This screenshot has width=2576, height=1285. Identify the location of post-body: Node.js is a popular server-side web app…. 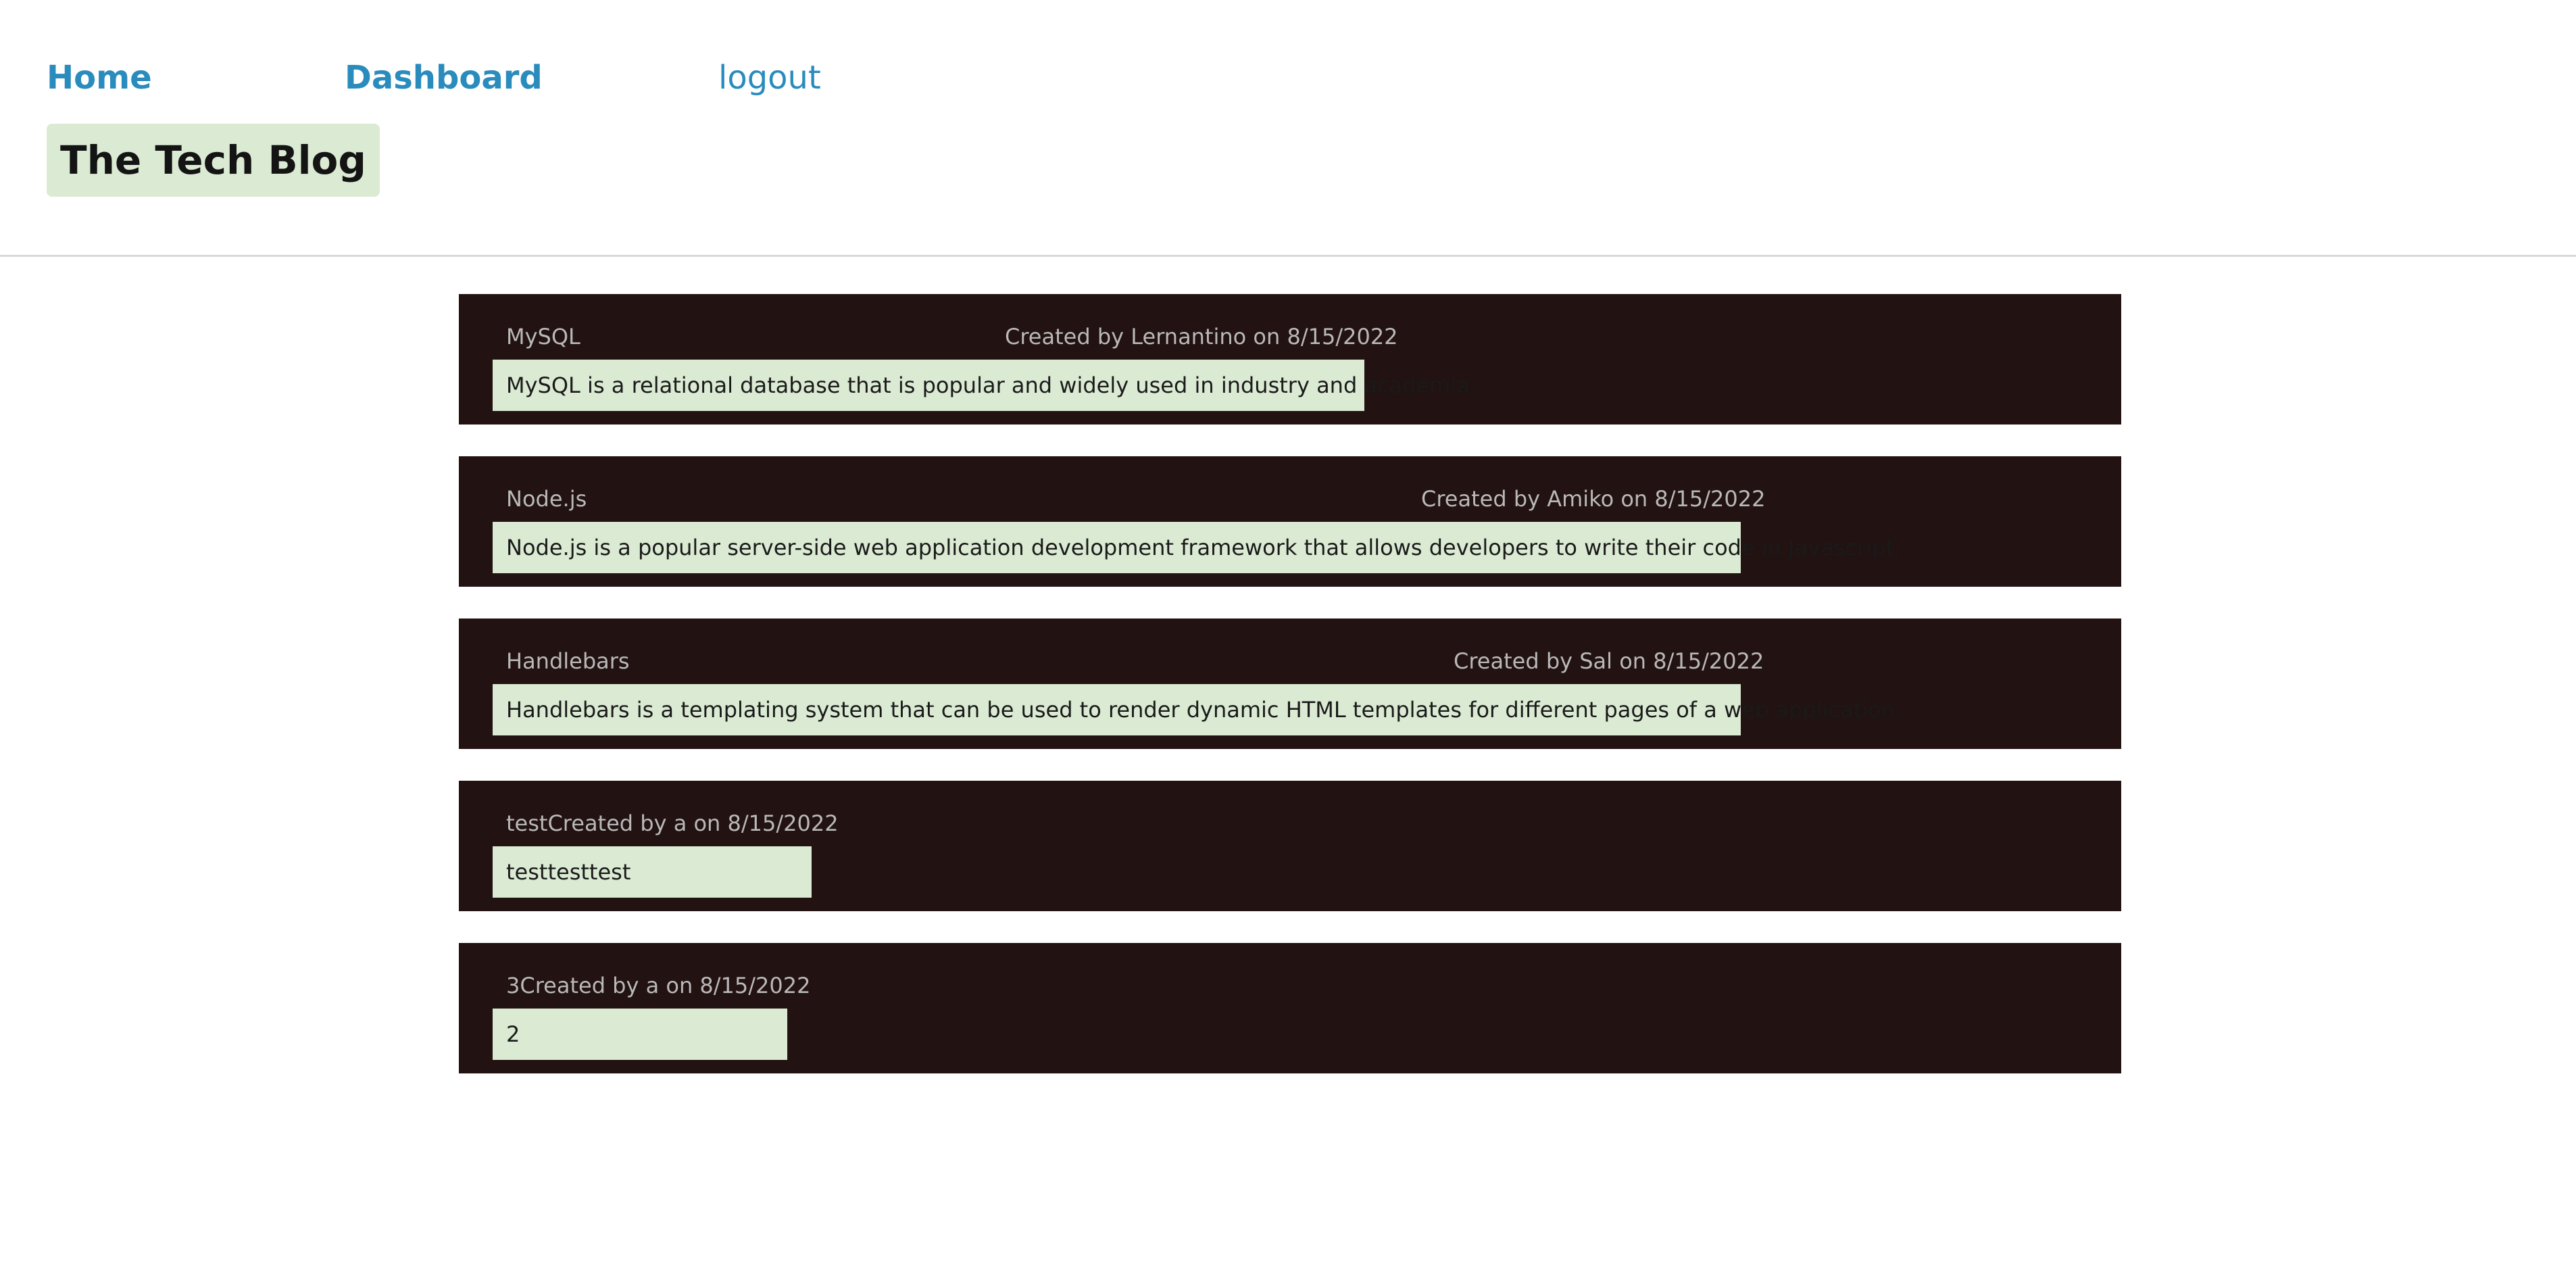
(1197, 547).